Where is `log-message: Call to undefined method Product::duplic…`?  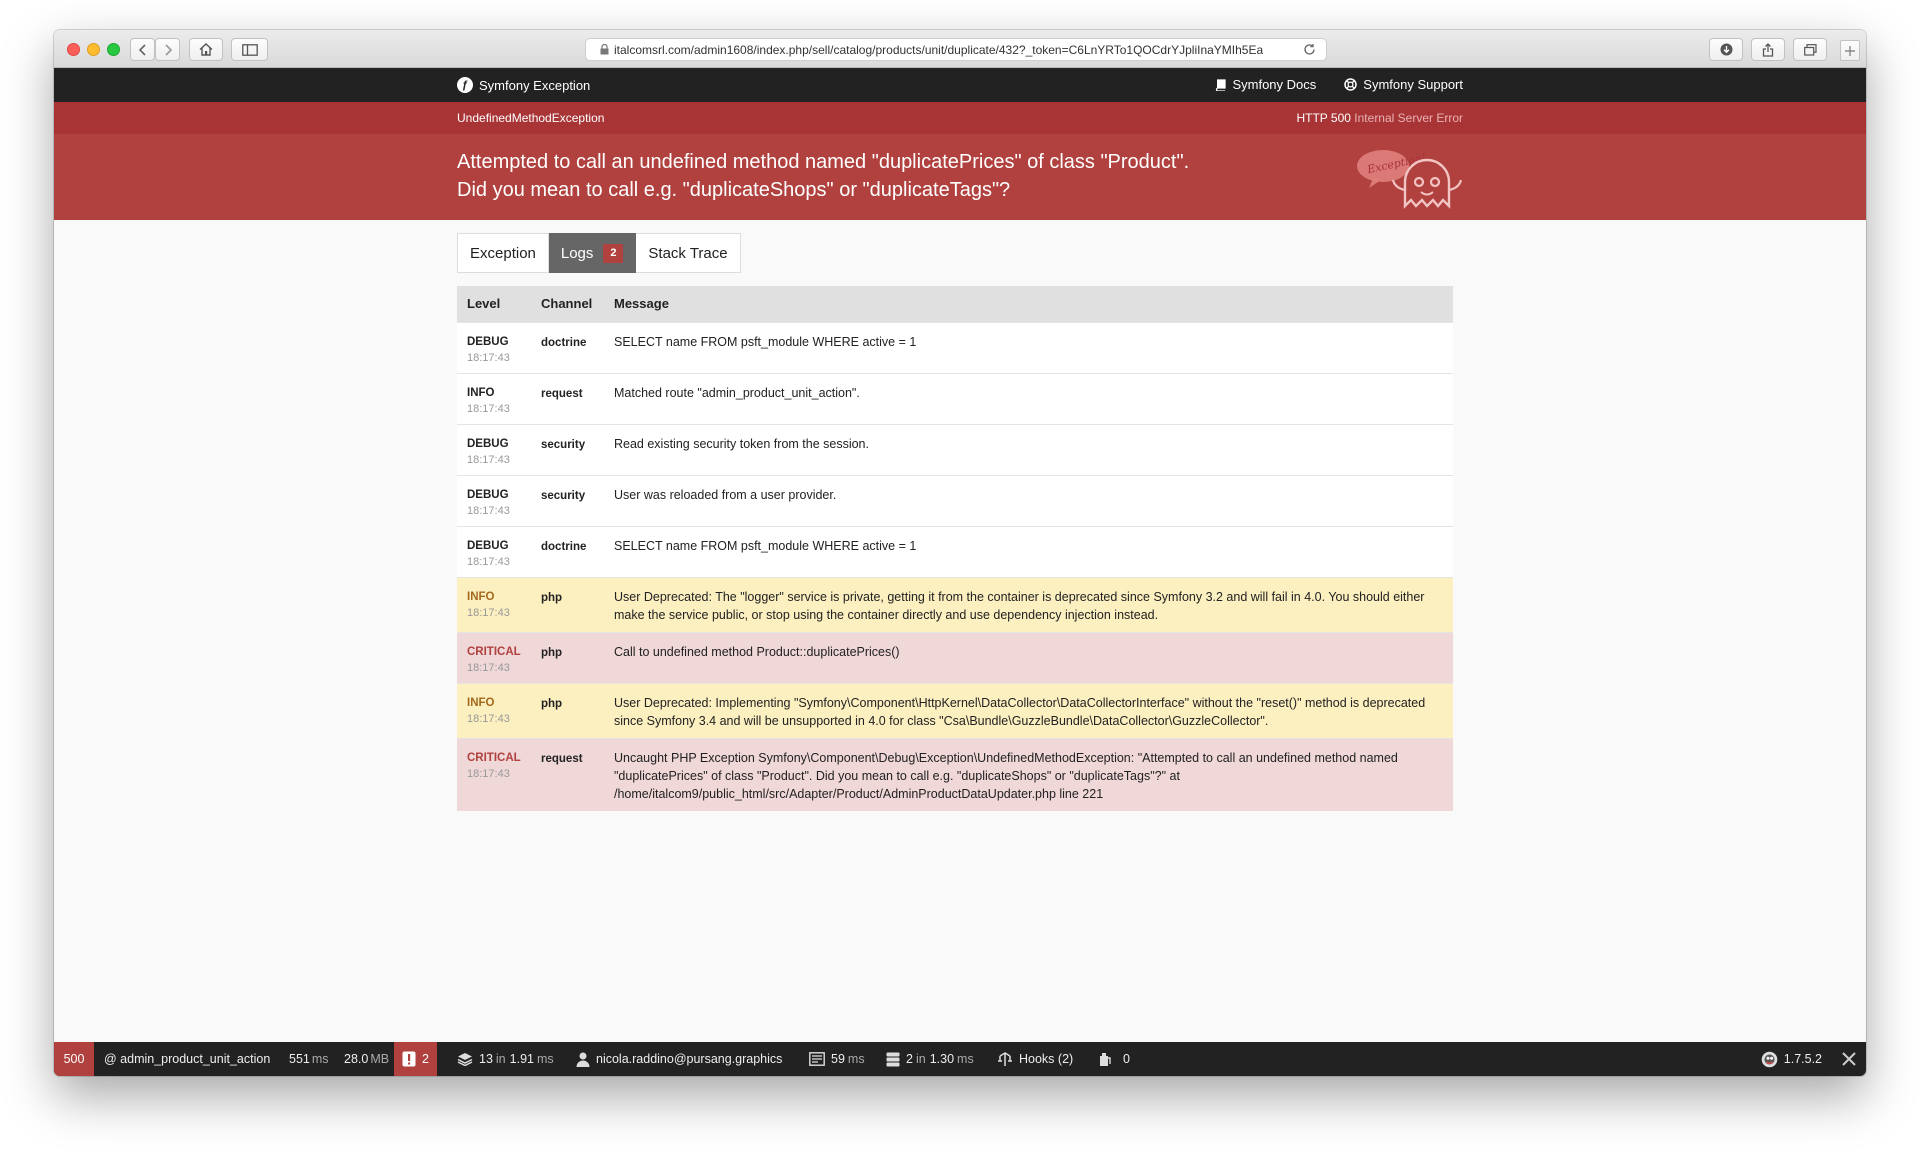 log-message: Call to undefined method Product::duplic… is located at coordinates (1028, 657).